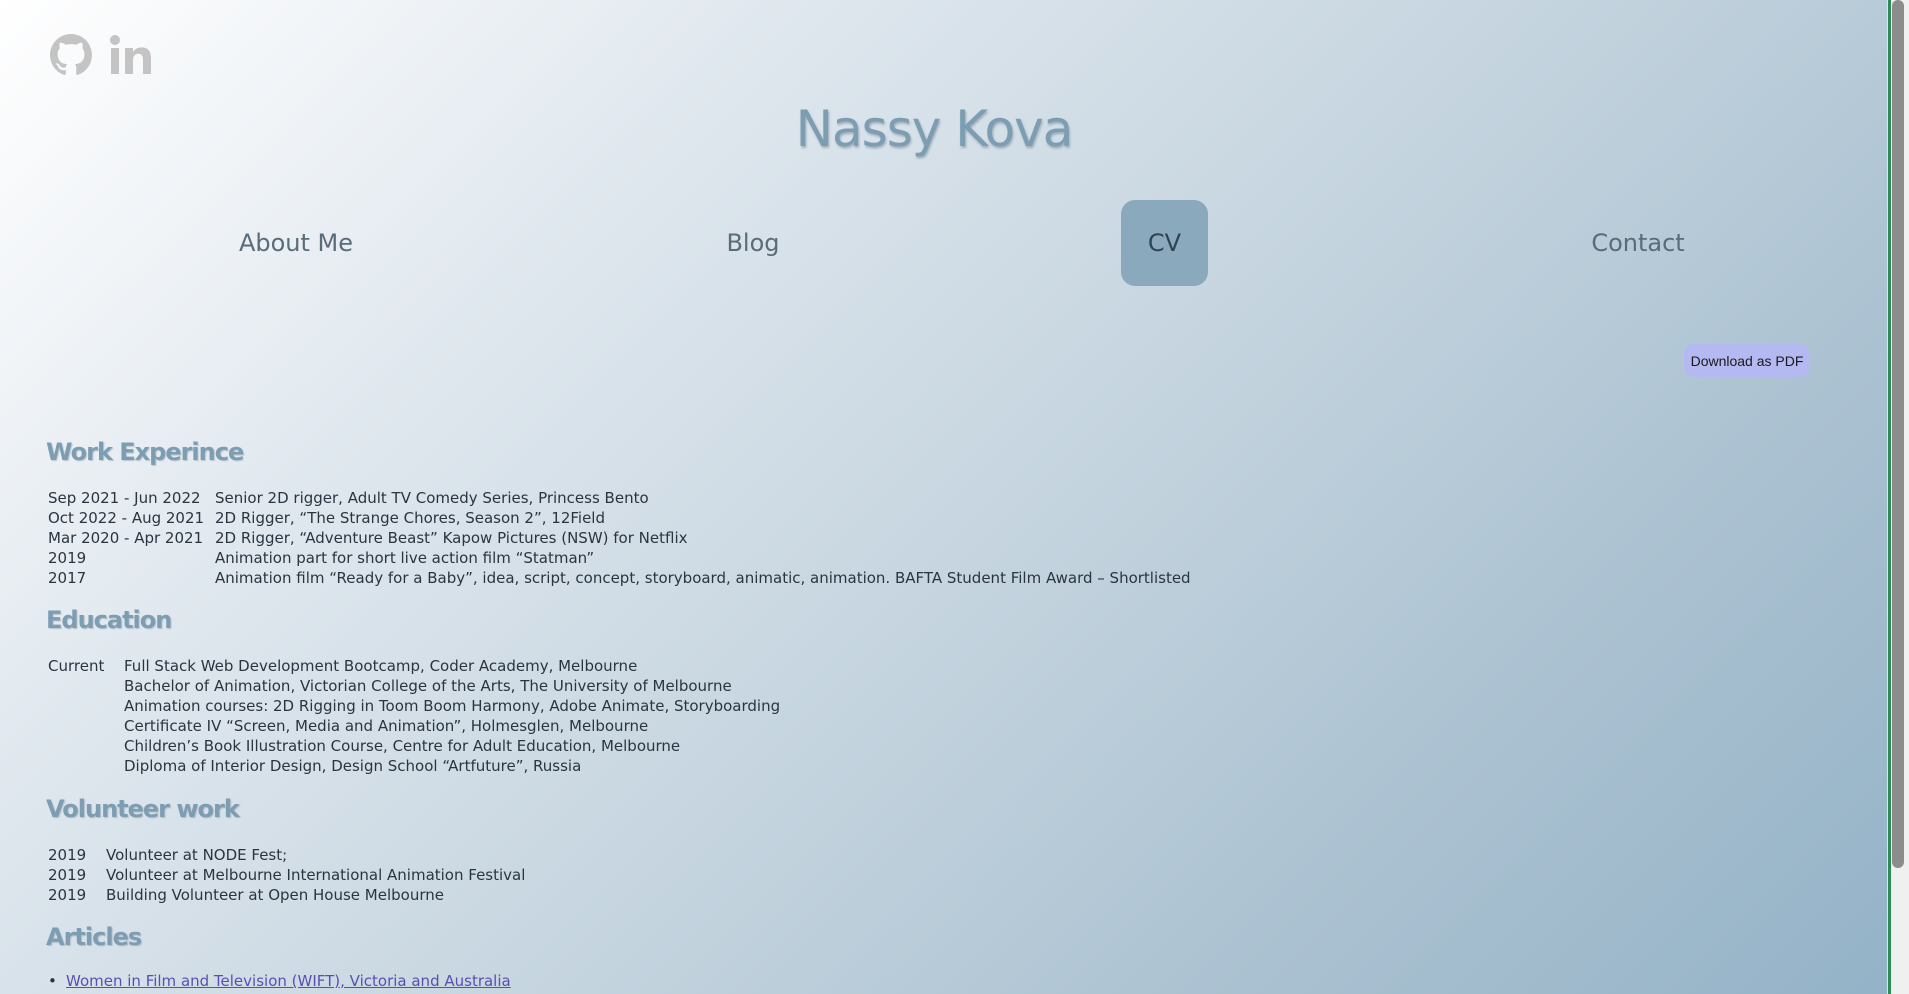  I want to click on work-date: Oct 2022 - Aug 2021, so click(126, 518).